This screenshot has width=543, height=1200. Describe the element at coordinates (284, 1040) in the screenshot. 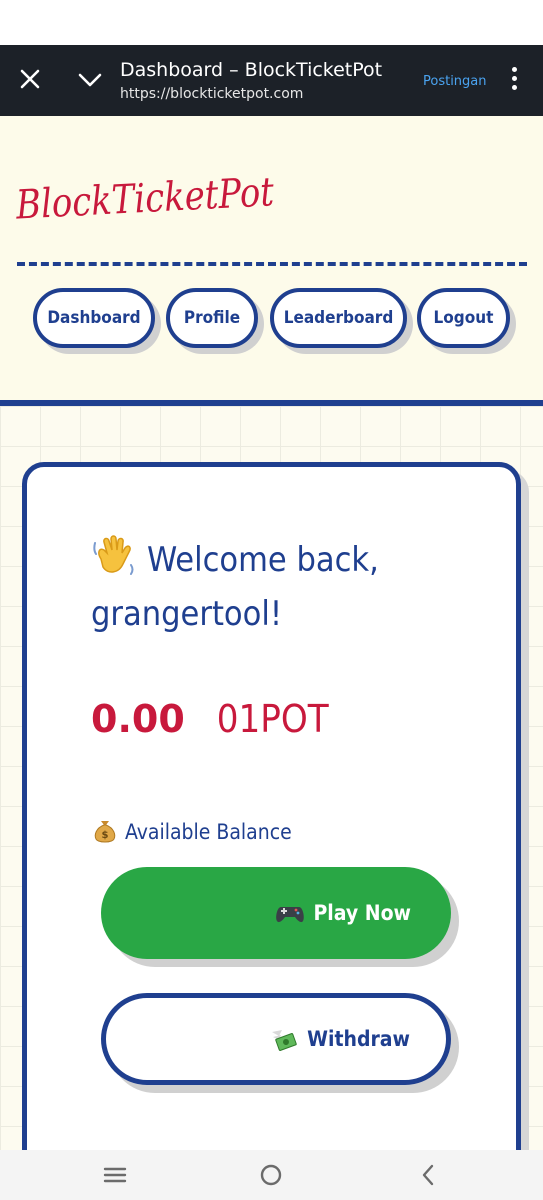

I see `money-with-wings-icon` at that location.